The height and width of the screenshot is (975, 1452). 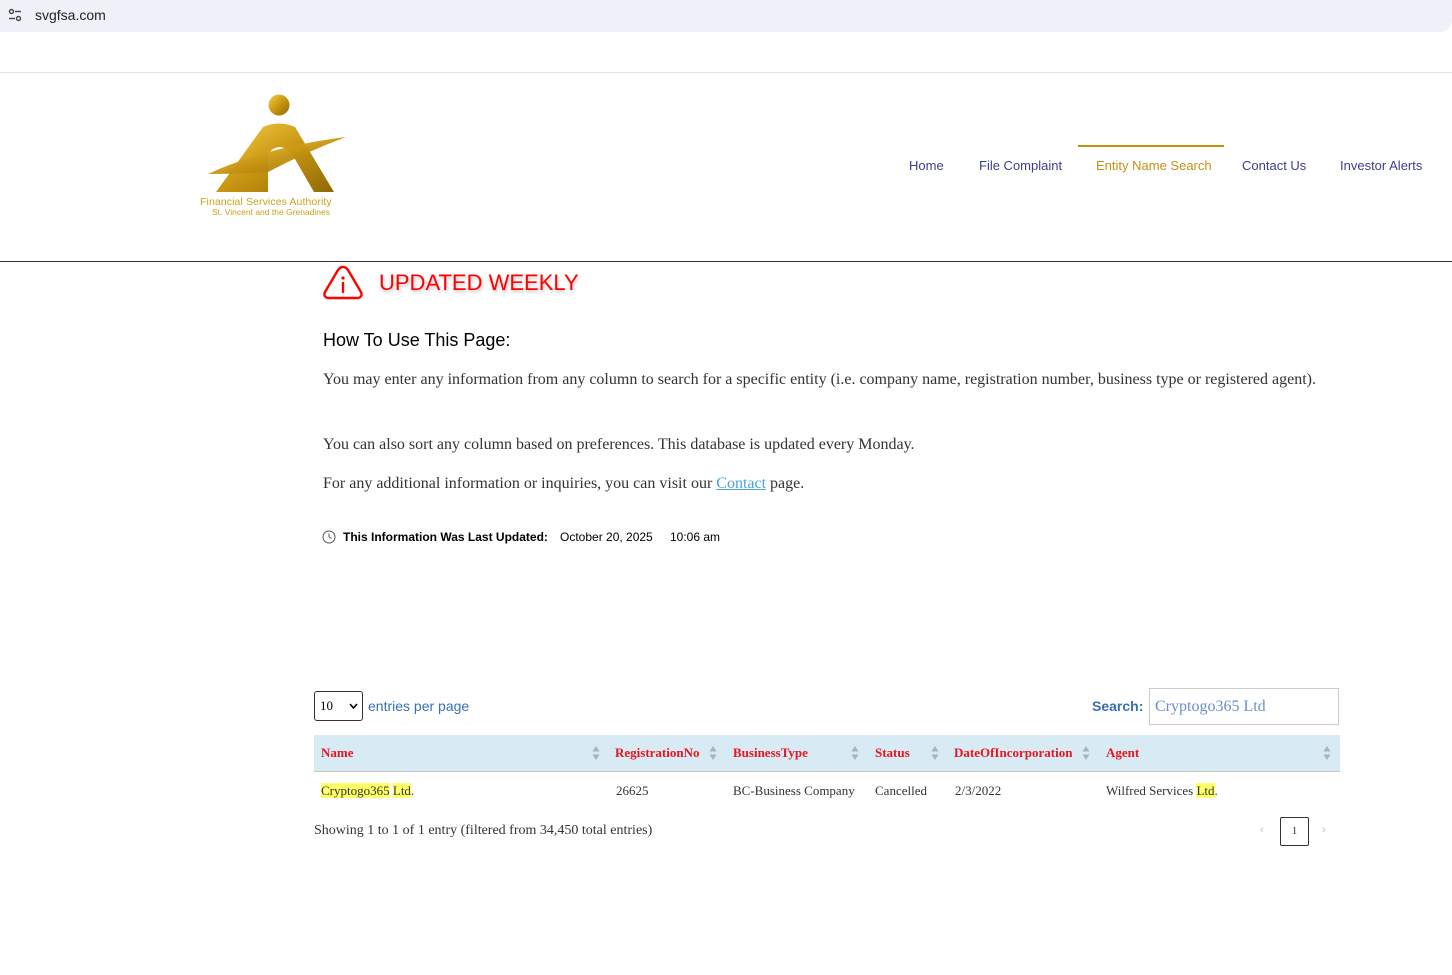 What do you see at coordinates (412, 790) in the screenshot?
I see `cell-name-tail: .` at bounding box center [412, 790].